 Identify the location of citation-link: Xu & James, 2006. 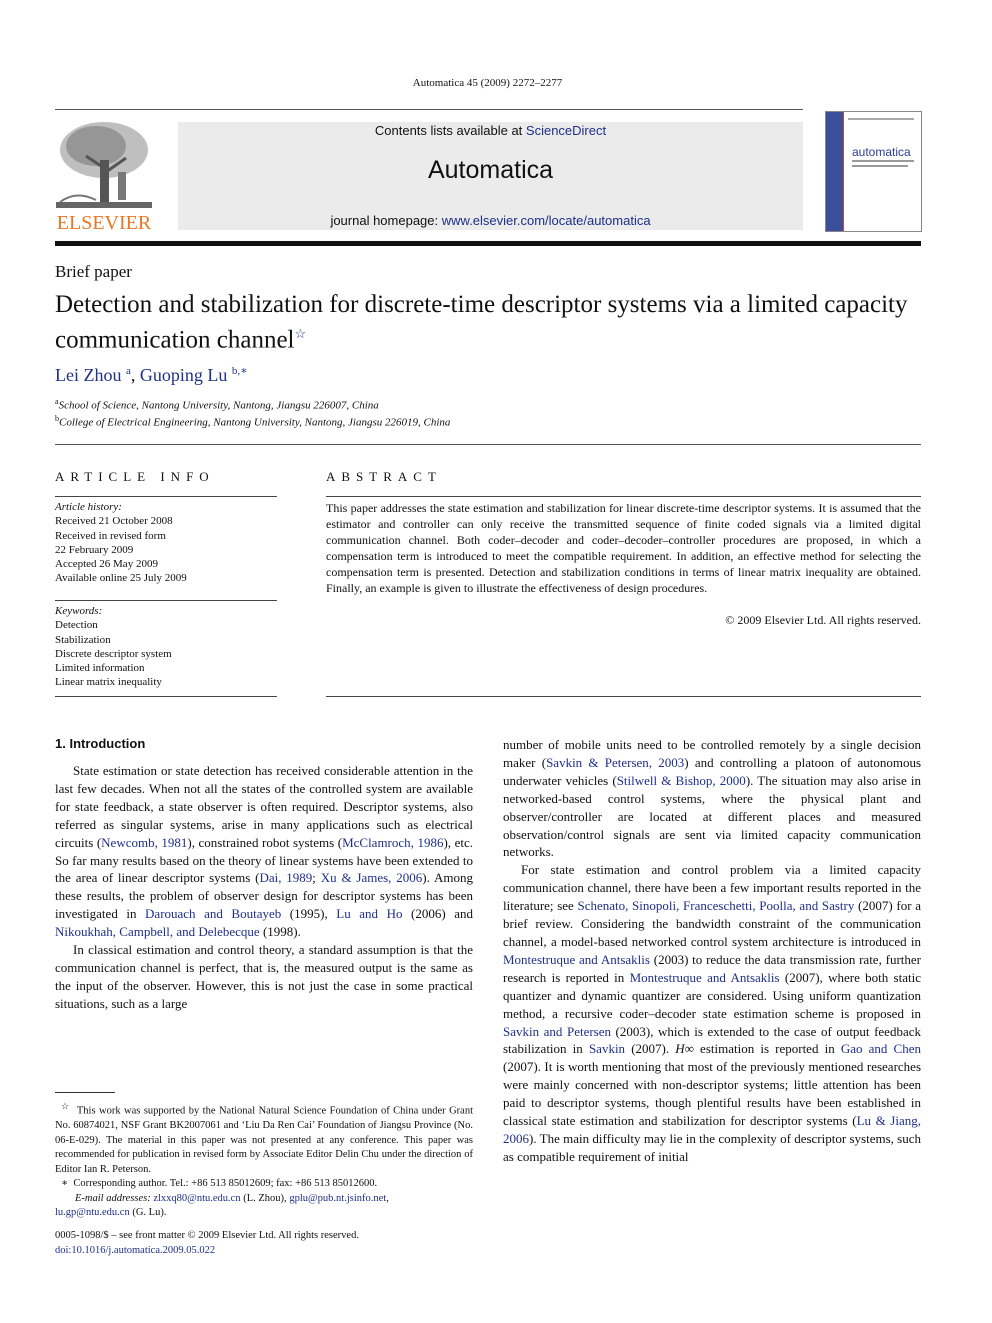
(372, 877).